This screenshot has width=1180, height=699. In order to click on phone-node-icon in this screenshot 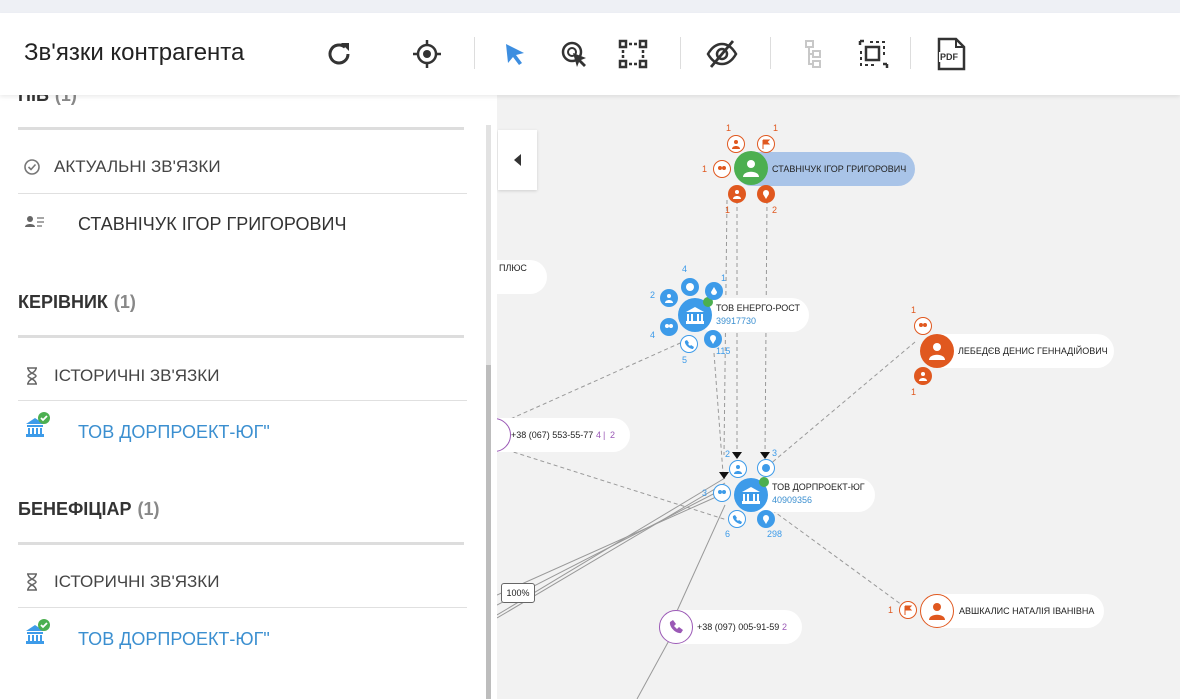, I will do `click(676, 627)`.